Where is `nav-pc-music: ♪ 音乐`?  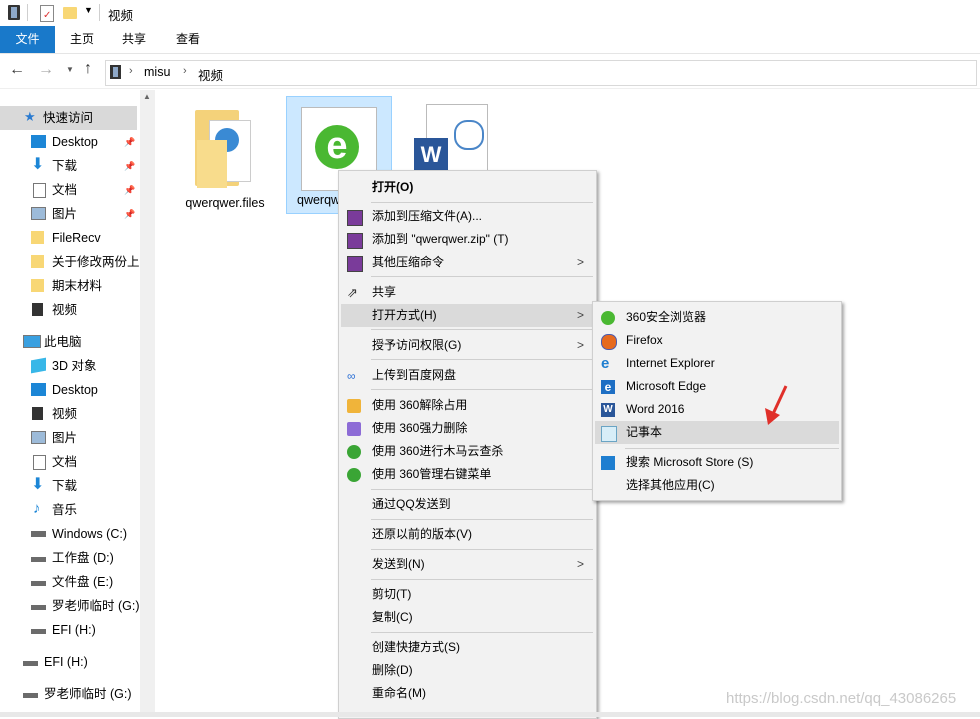 nav-pc-music: ♪ 音乐 is located at coordinates (70, 510).